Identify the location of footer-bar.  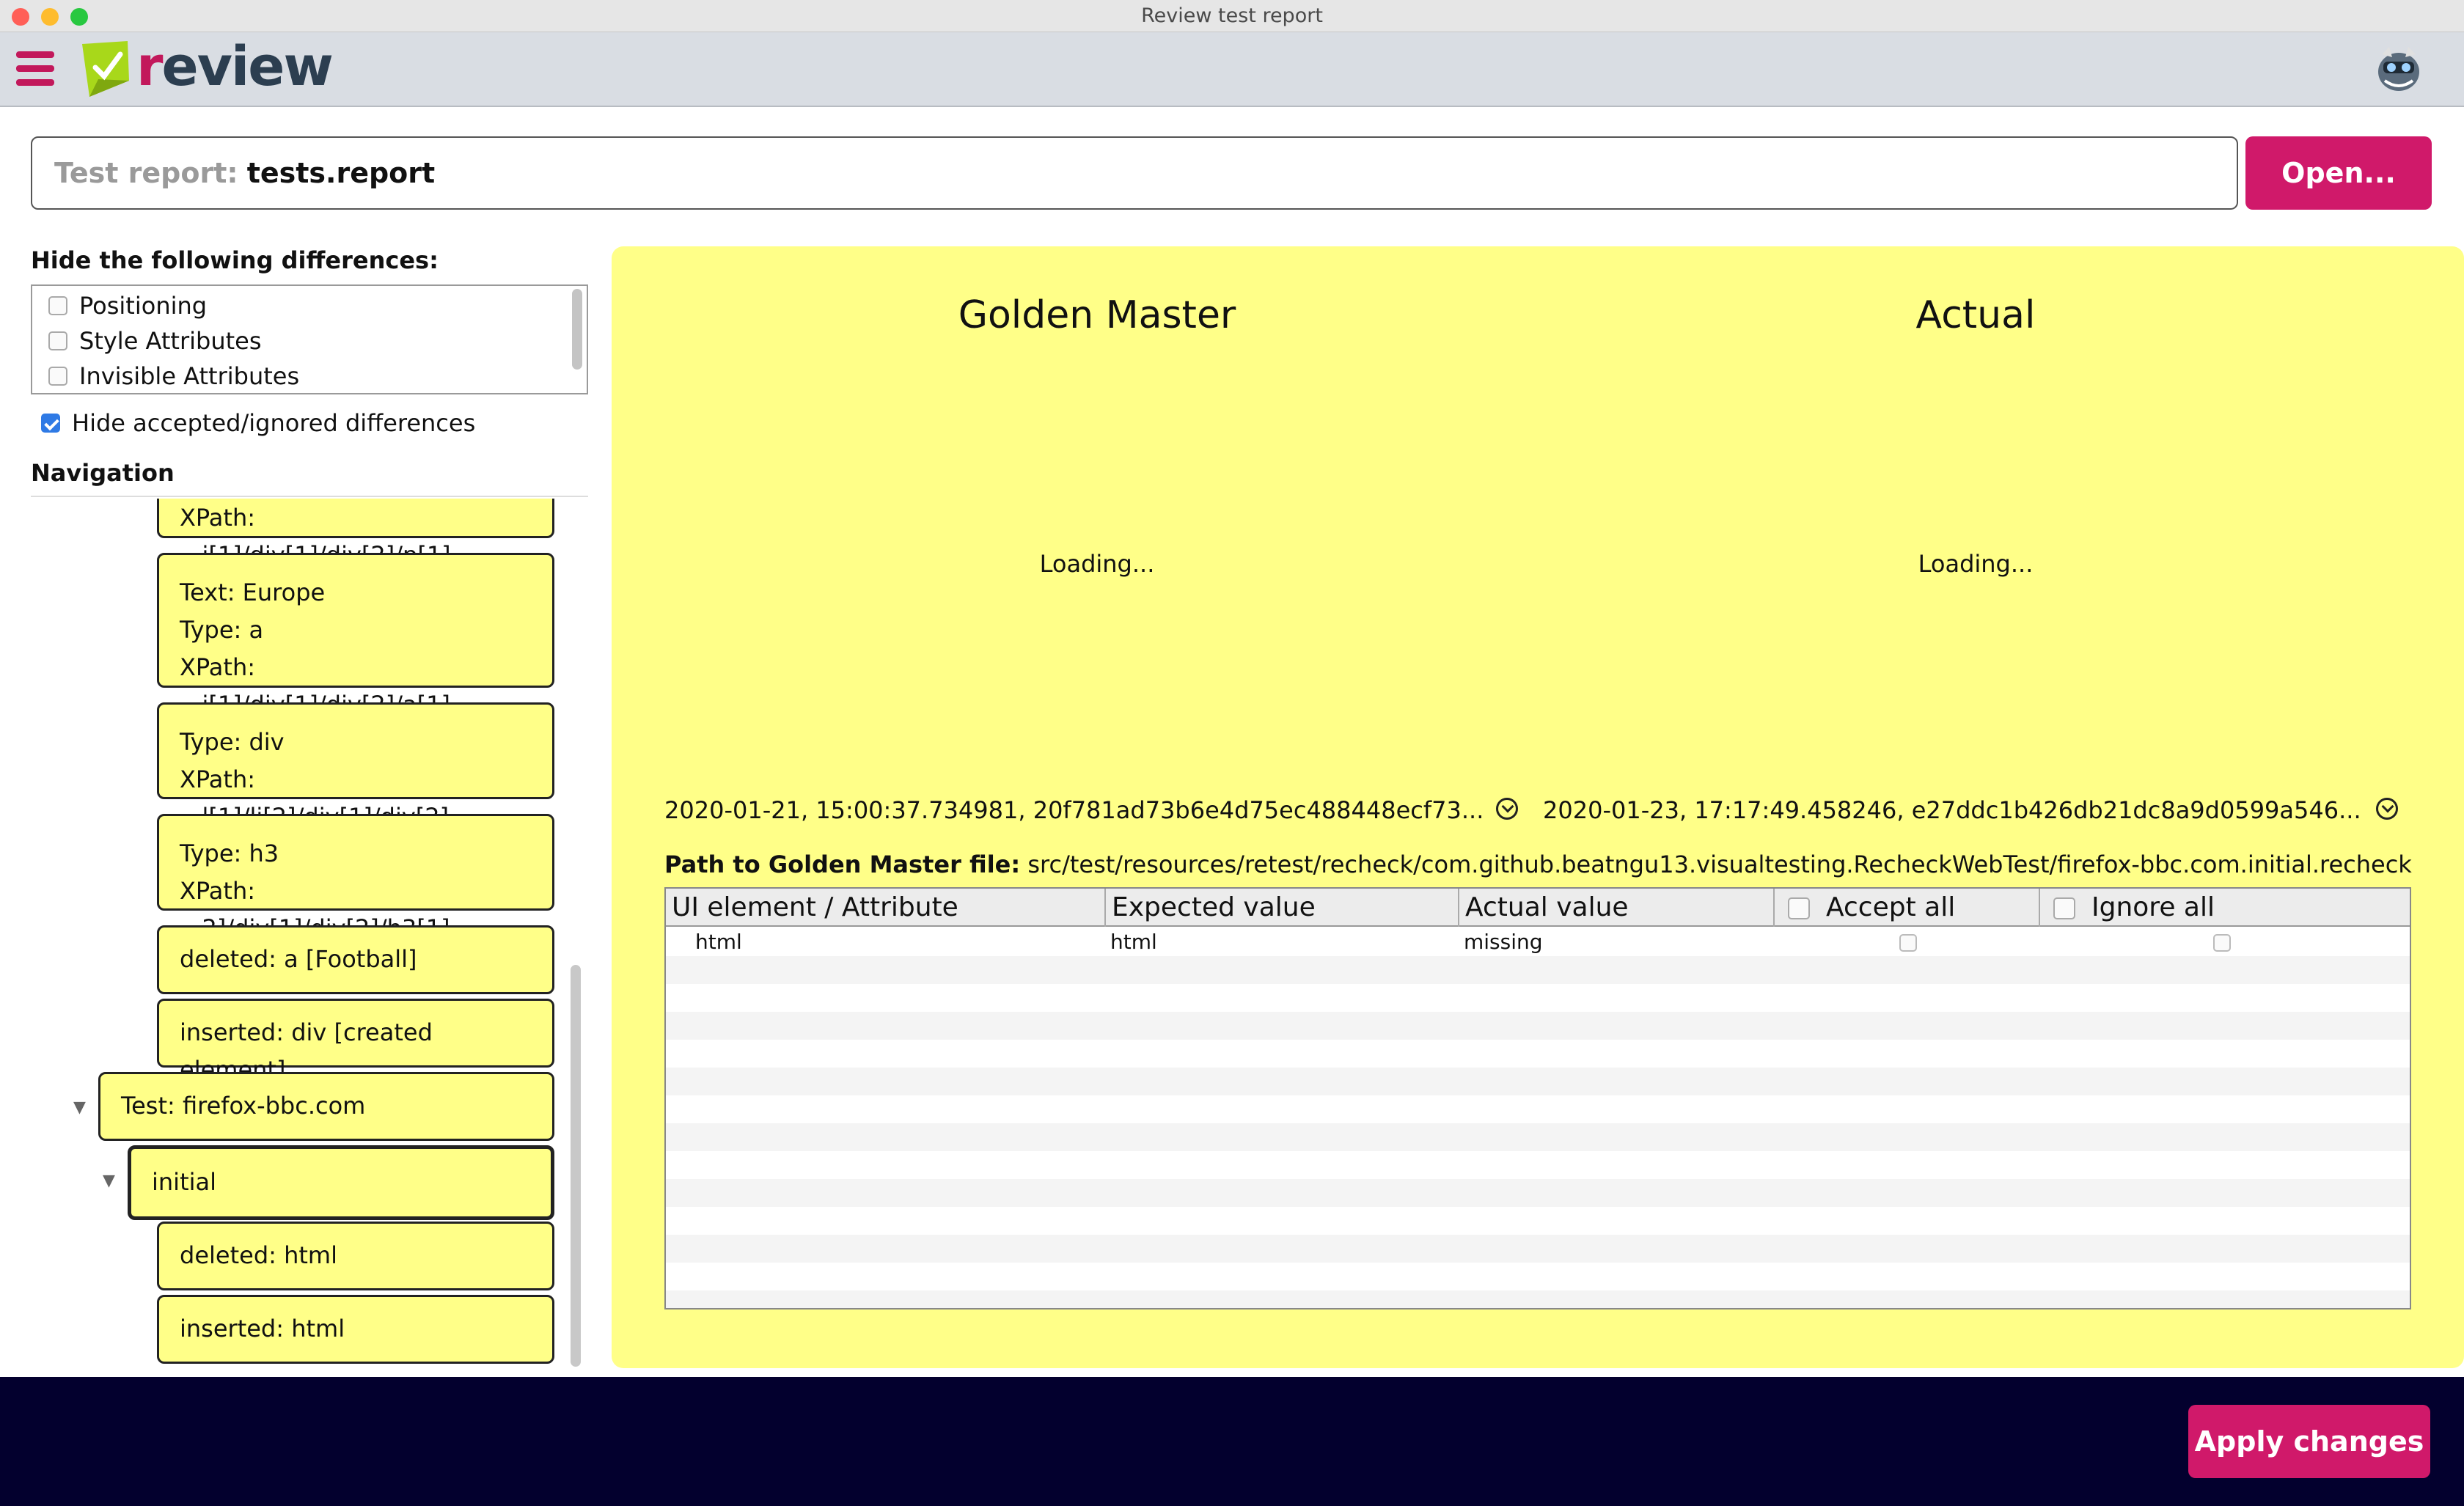
(1232, 1441).